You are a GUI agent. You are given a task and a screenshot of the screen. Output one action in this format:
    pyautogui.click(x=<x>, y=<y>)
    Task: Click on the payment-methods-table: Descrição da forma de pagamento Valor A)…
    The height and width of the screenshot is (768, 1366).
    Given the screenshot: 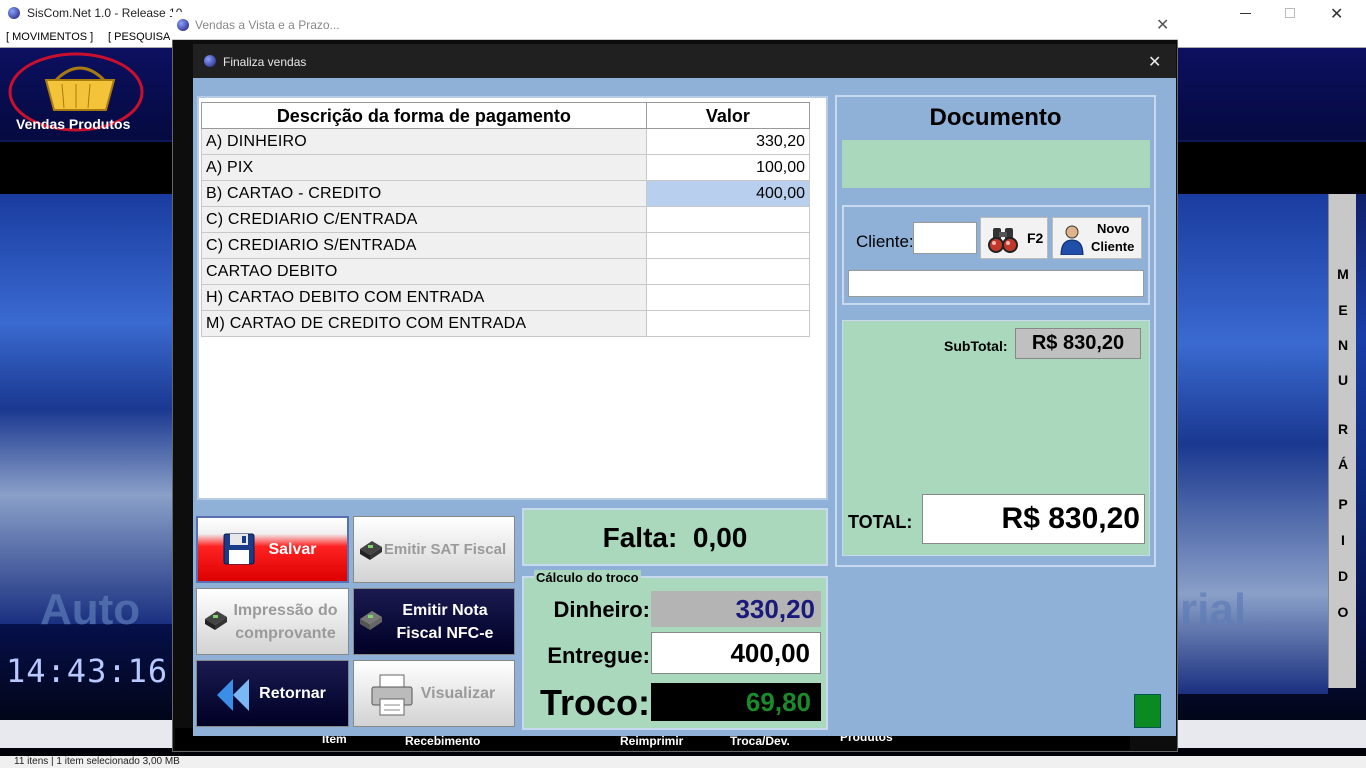 What is the action you would take?
    pyautogui.click(x=506, y=219)
    